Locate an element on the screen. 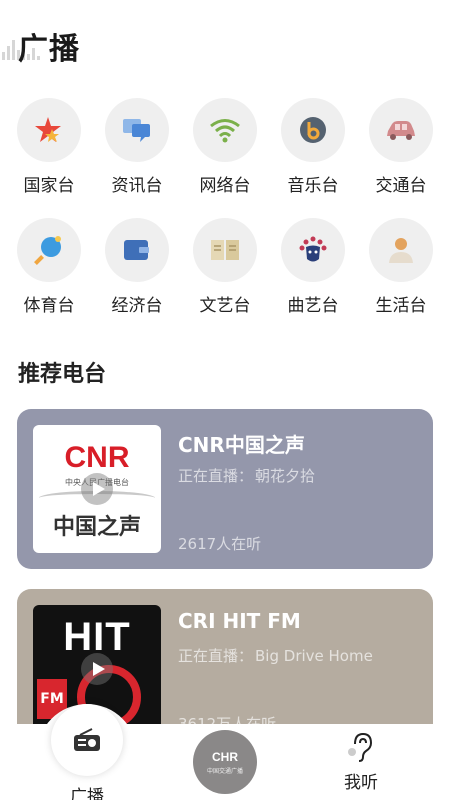 The height and width of the screenshot is (800, 450). now-playing-button: CHR 中国交通广播 is located at coordinates (225, 762).